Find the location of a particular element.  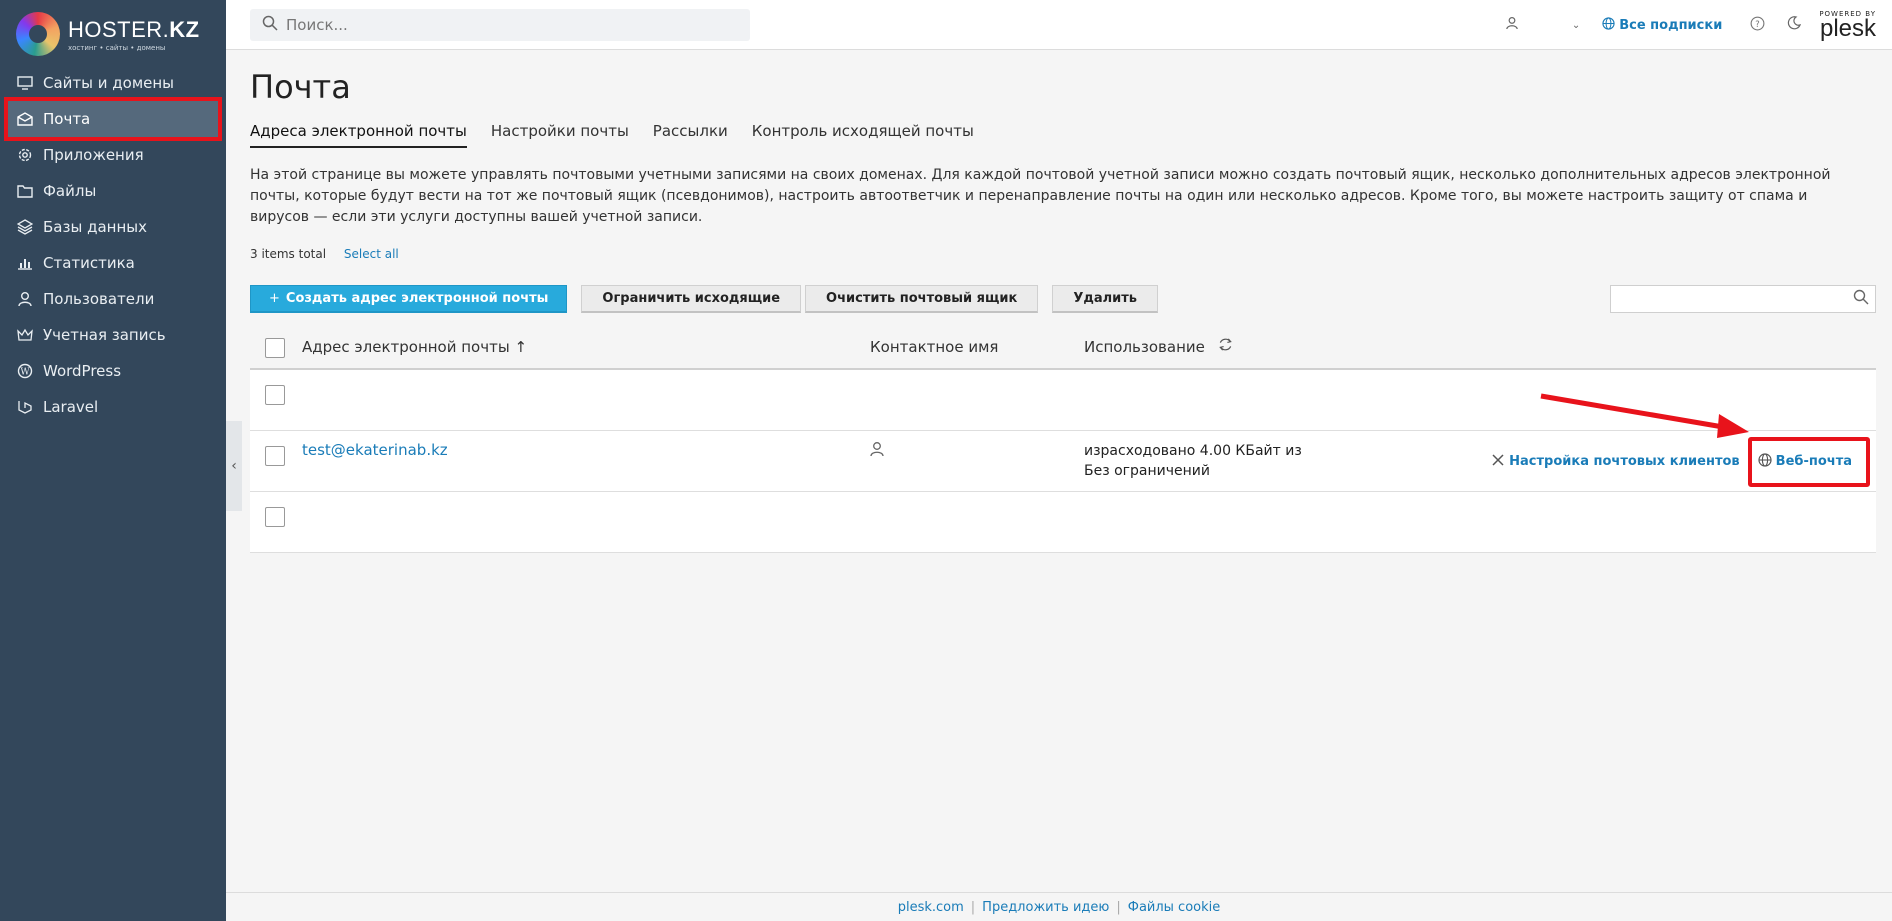

tab-mail-settings: Настройки почты is located at coordinates (560, 135).